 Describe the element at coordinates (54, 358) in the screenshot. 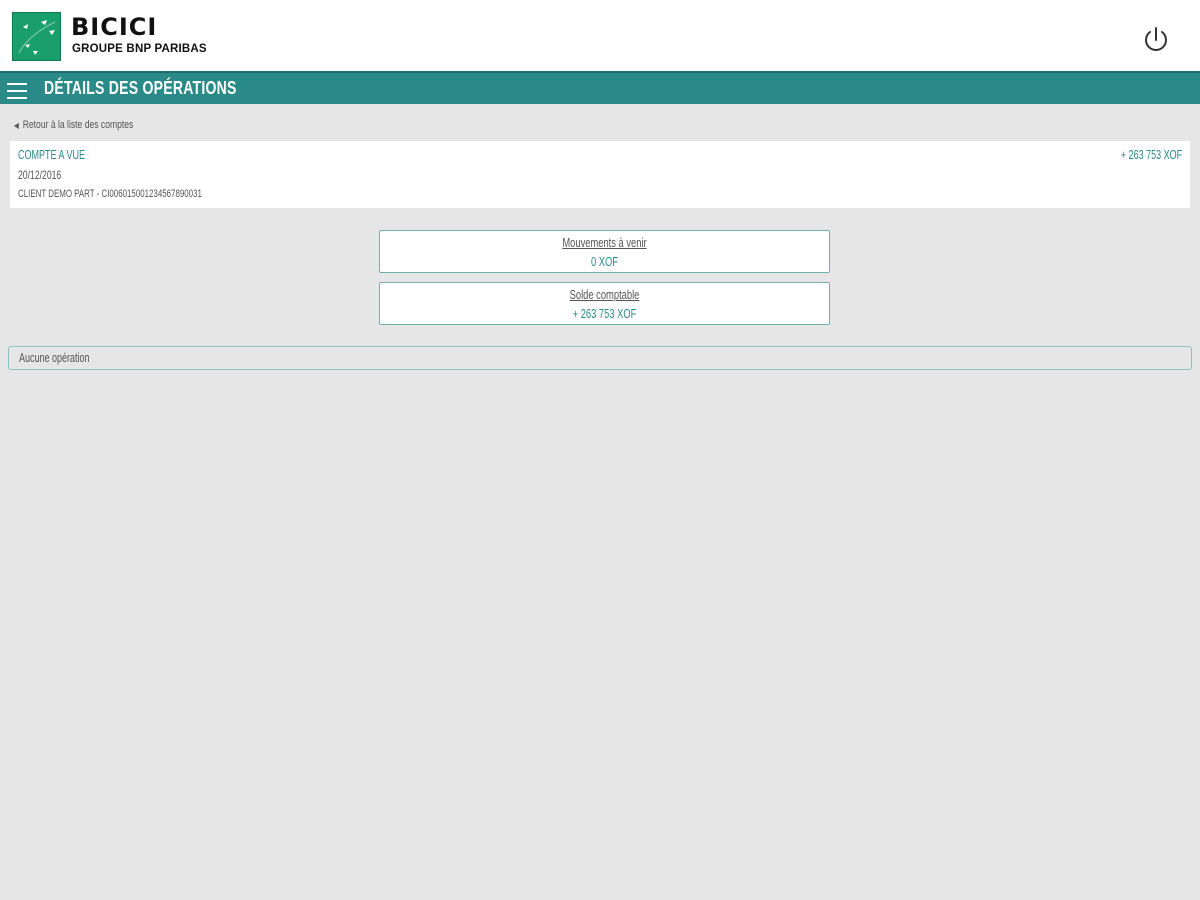

I see `no-operation-text: Aucune opération` at that location.